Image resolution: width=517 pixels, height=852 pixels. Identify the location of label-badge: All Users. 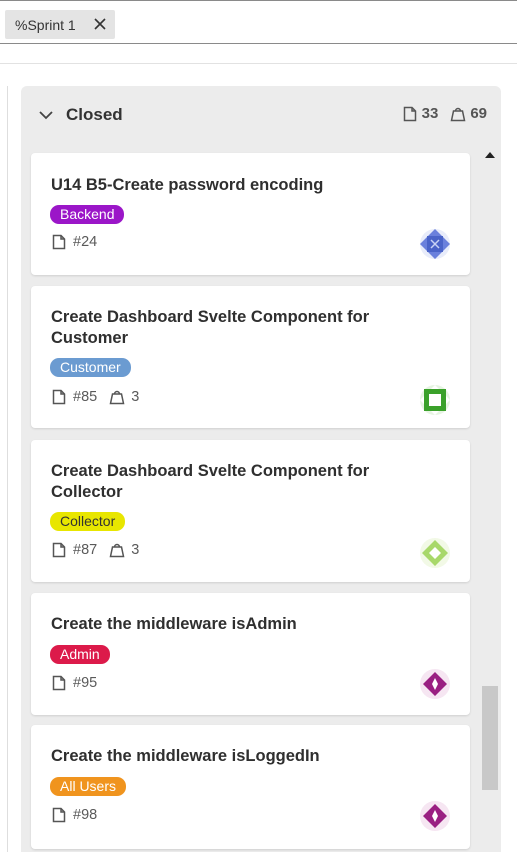
(88, 786).